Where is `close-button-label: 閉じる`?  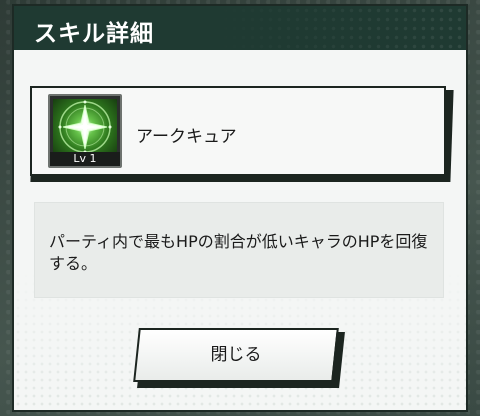 close-button-label: 閉じる is located at coordinates (236, 355).